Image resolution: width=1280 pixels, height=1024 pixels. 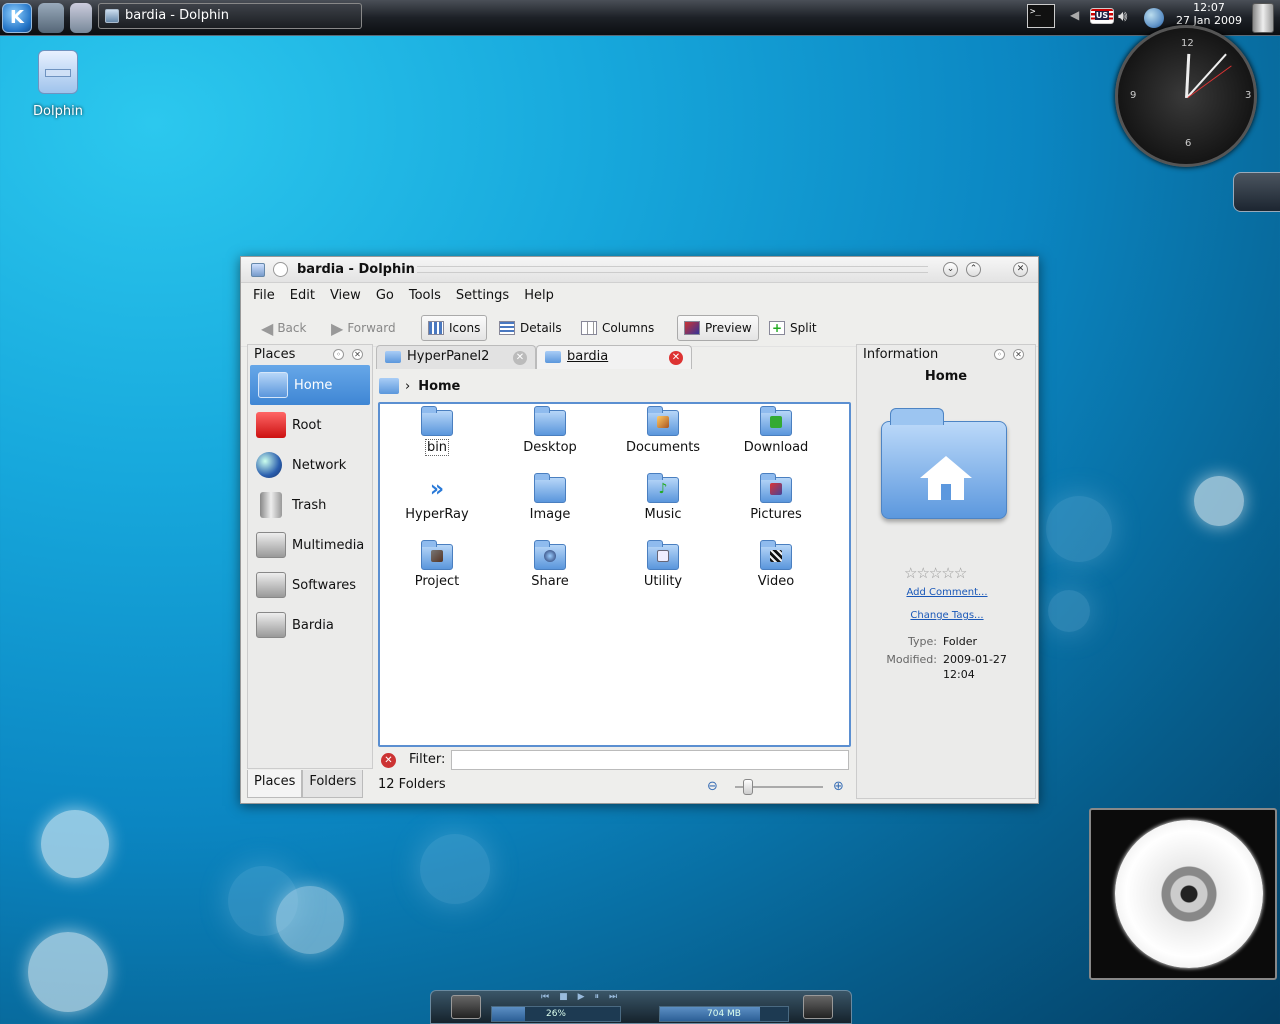 I want to click on details-label: Details, so click(x=541, y=328).